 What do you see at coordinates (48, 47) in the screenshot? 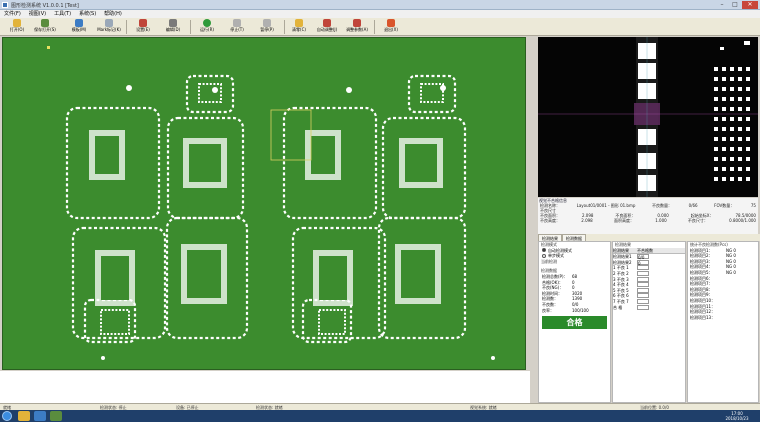
I see `origin-marker` at bounding box center [48, 47].